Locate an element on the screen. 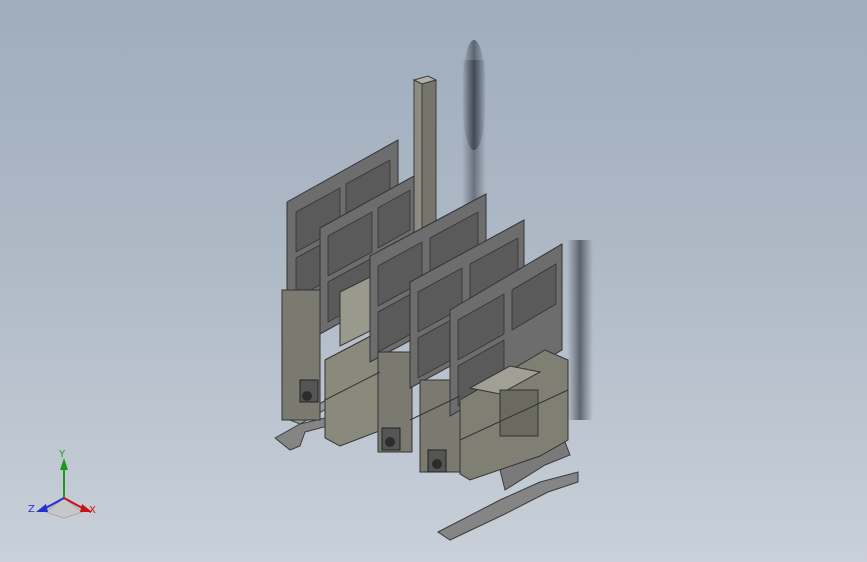 This screenshot has height=562, width=867. x-axis-label: X is located at coordinates (92, 510).